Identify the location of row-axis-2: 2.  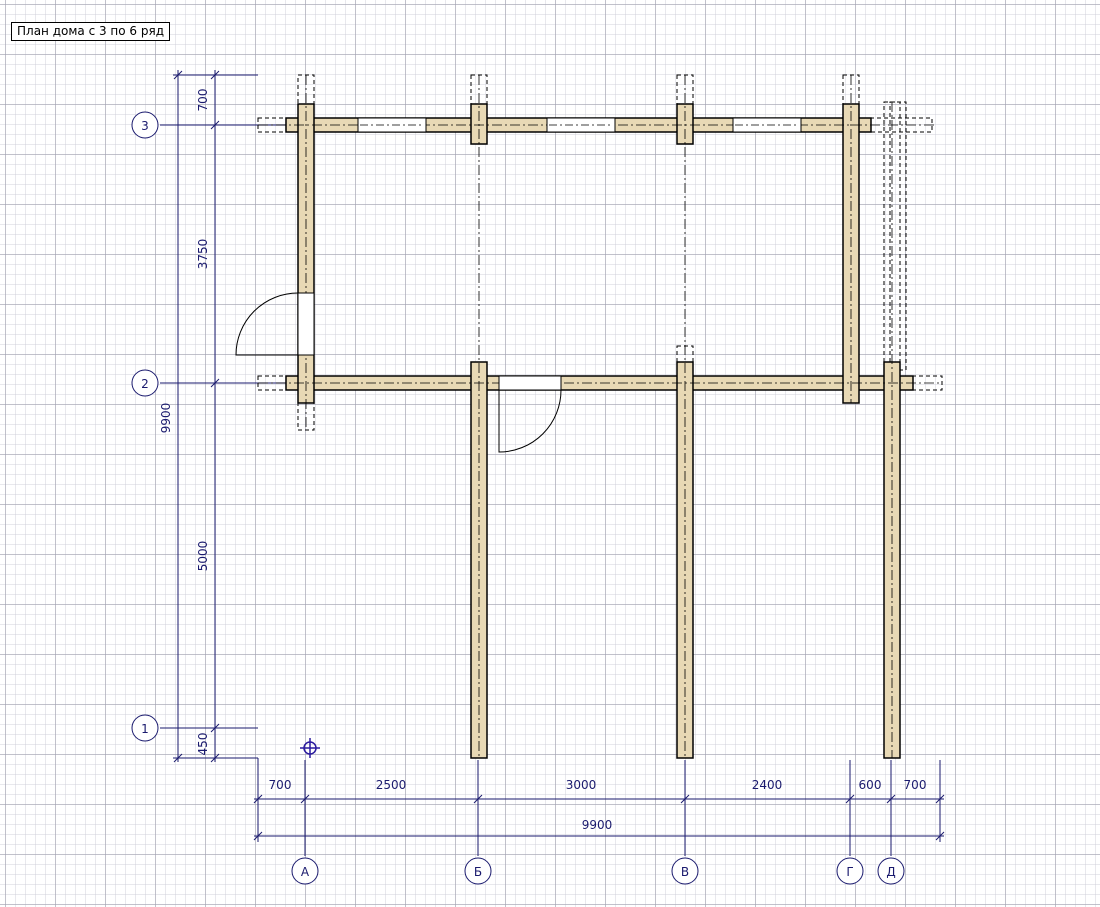
(145, 383).